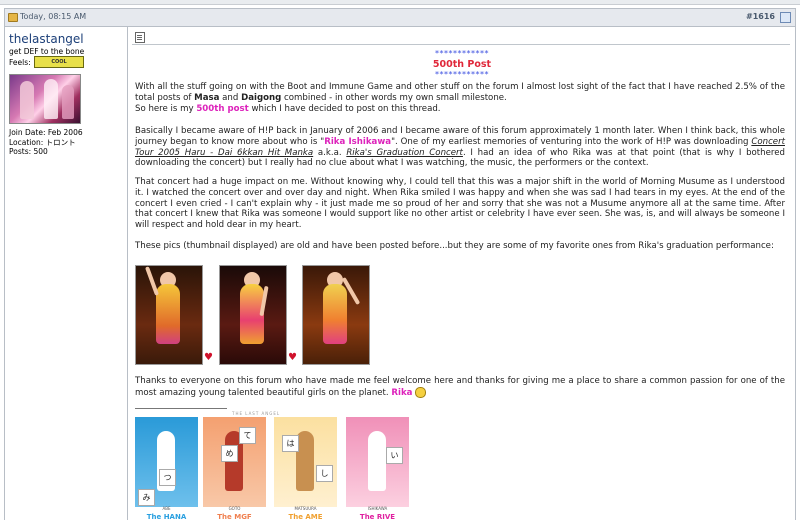 The height and width of the screenshot is (521, 800). I want to click on post-date: Today, 08:15 AM, so click(53, 16).